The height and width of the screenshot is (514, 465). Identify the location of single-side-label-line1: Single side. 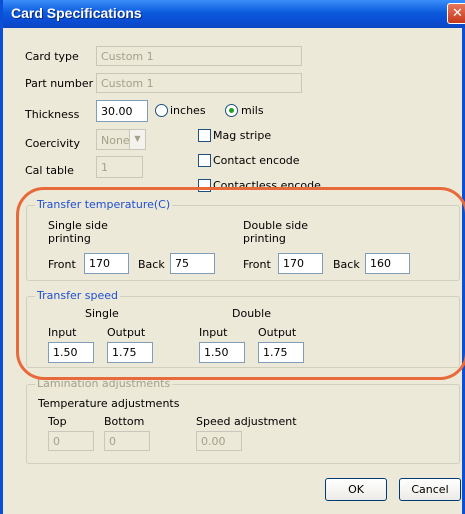
(78, 225).